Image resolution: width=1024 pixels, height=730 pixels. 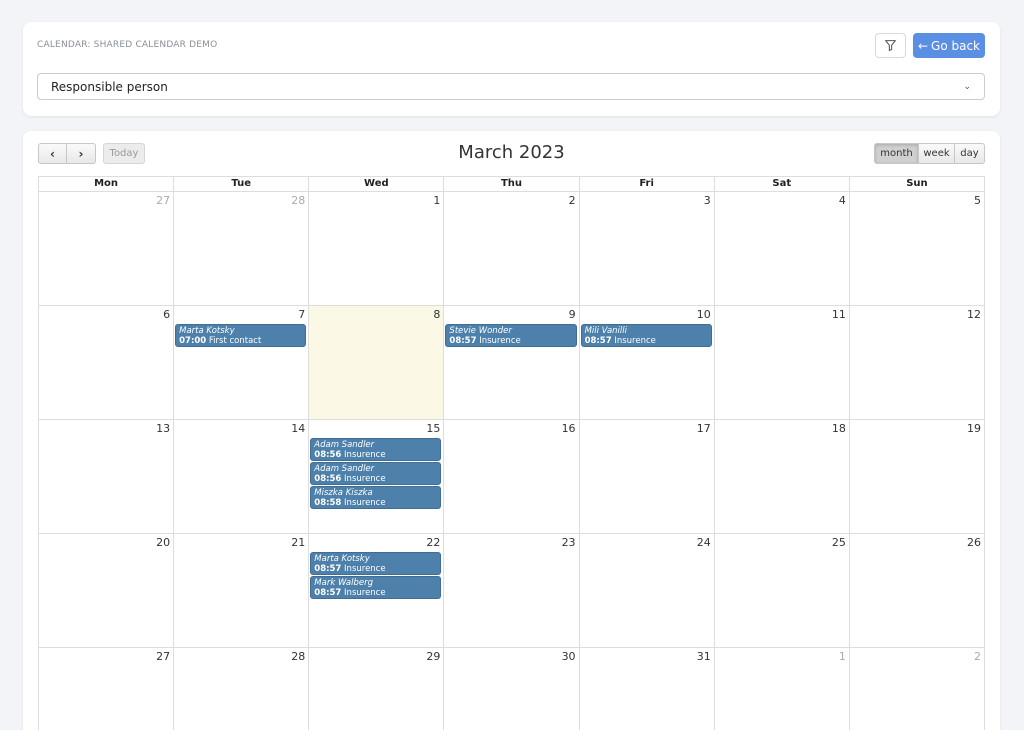 I want to click on view-day-button: day, so click(x=970, y=153).